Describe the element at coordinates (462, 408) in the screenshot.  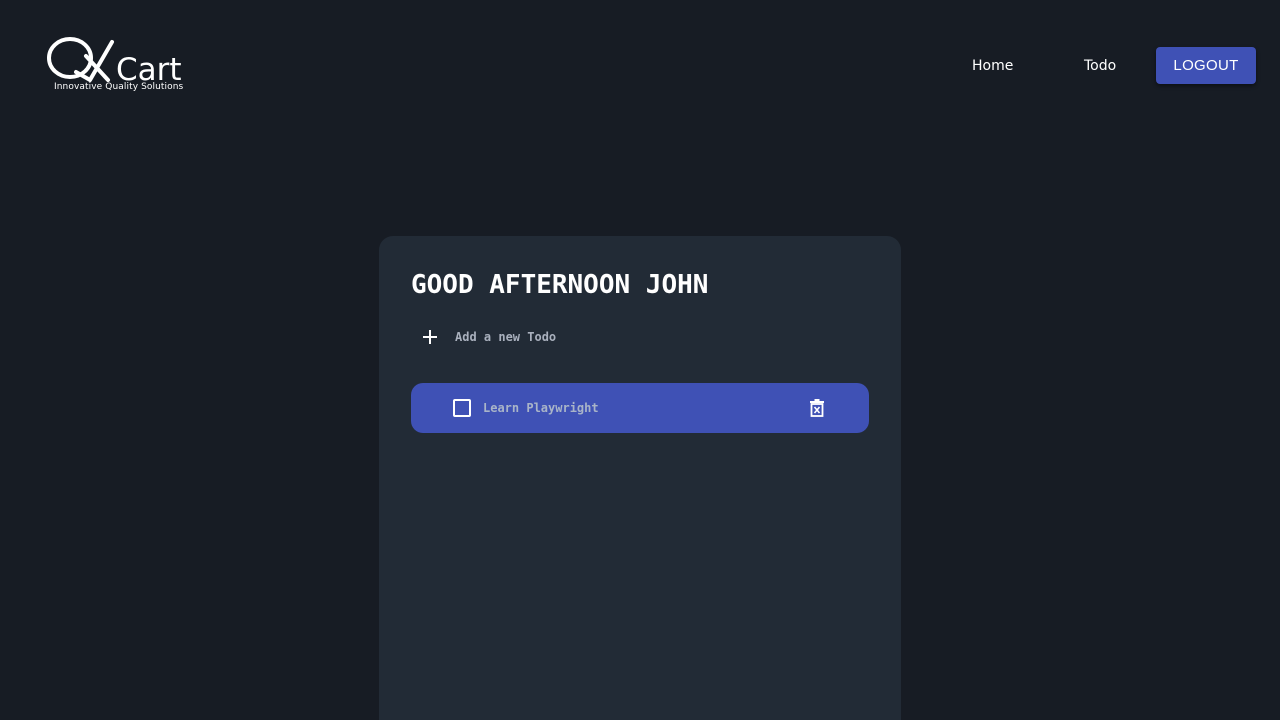
I see `todo-checkbox` at that location.